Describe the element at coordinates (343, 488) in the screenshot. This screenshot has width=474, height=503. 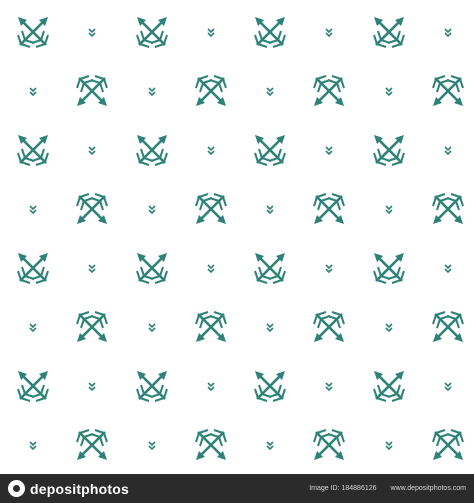
I see `image-id: Image ID: 184886126` at that location.